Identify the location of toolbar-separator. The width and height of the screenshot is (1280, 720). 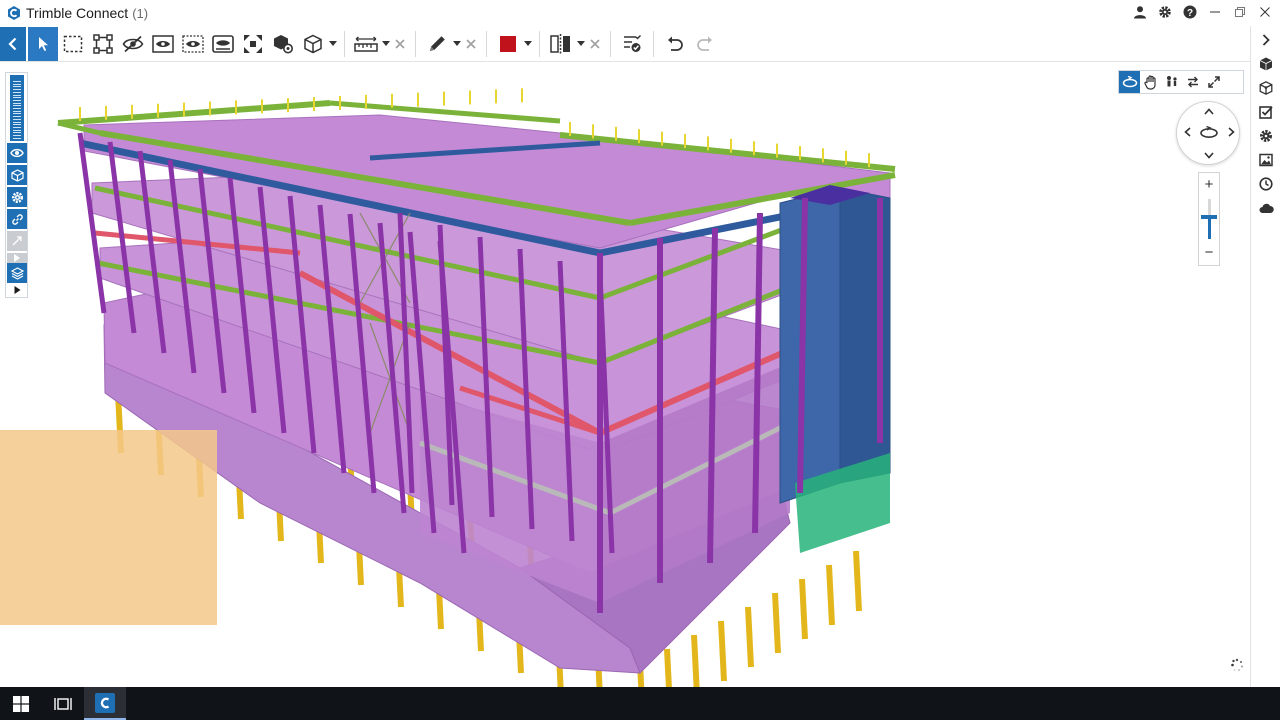
(653, 43).